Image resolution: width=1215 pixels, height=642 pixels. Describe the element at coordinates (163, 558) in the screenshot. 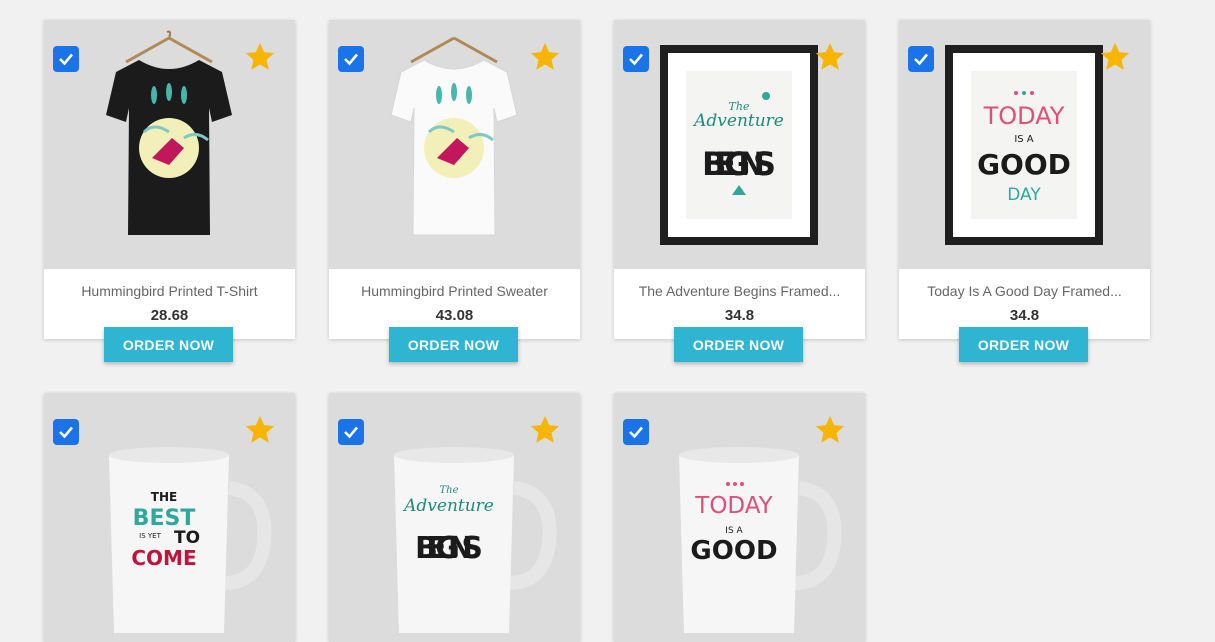

I see `mug-text-come: COME` at that location.